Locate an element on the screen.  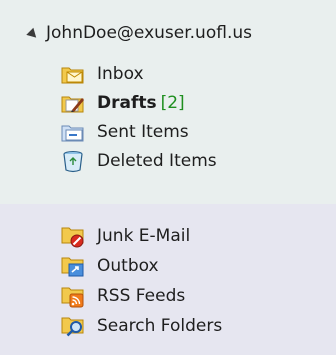
folder-drafts: Drafts [2] is located at coordinates (122, 103).